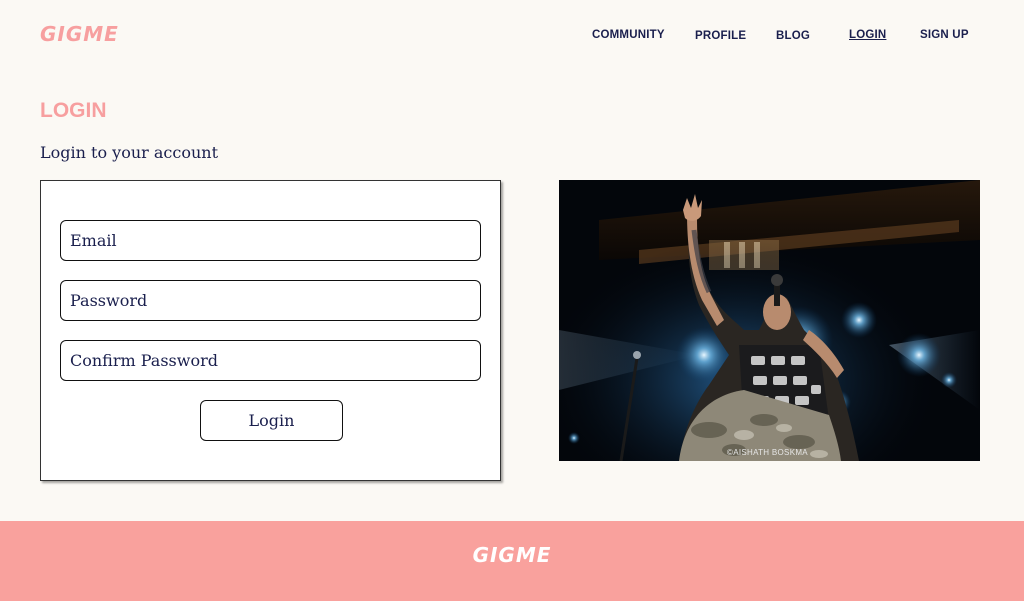 This screenshot has width=1024, height=601. What do you see at coordinates (944, 35) in the screenshot?
I see `nav-link-sign-up: SIGN UP` at bounding box center [944, 35].